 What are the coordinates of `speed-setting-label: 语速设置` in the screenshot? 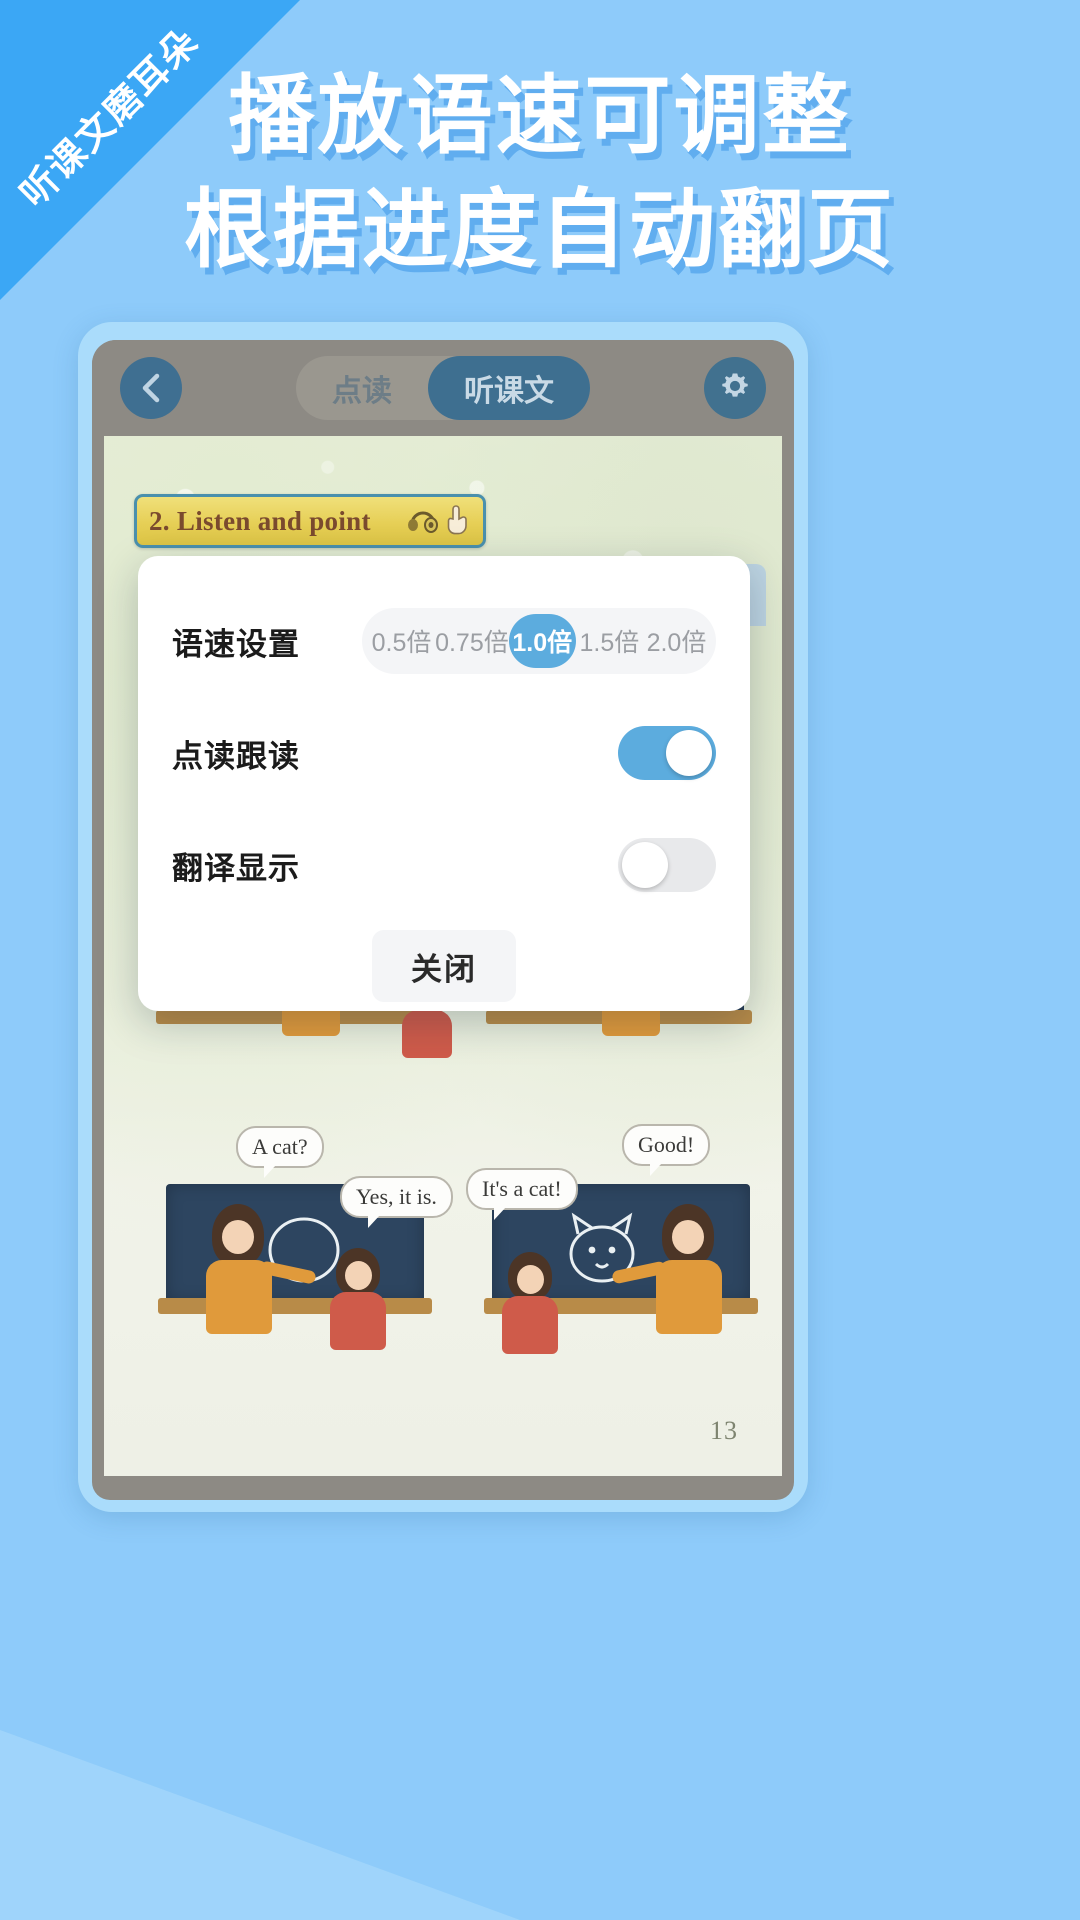 It's located at (236, 644).